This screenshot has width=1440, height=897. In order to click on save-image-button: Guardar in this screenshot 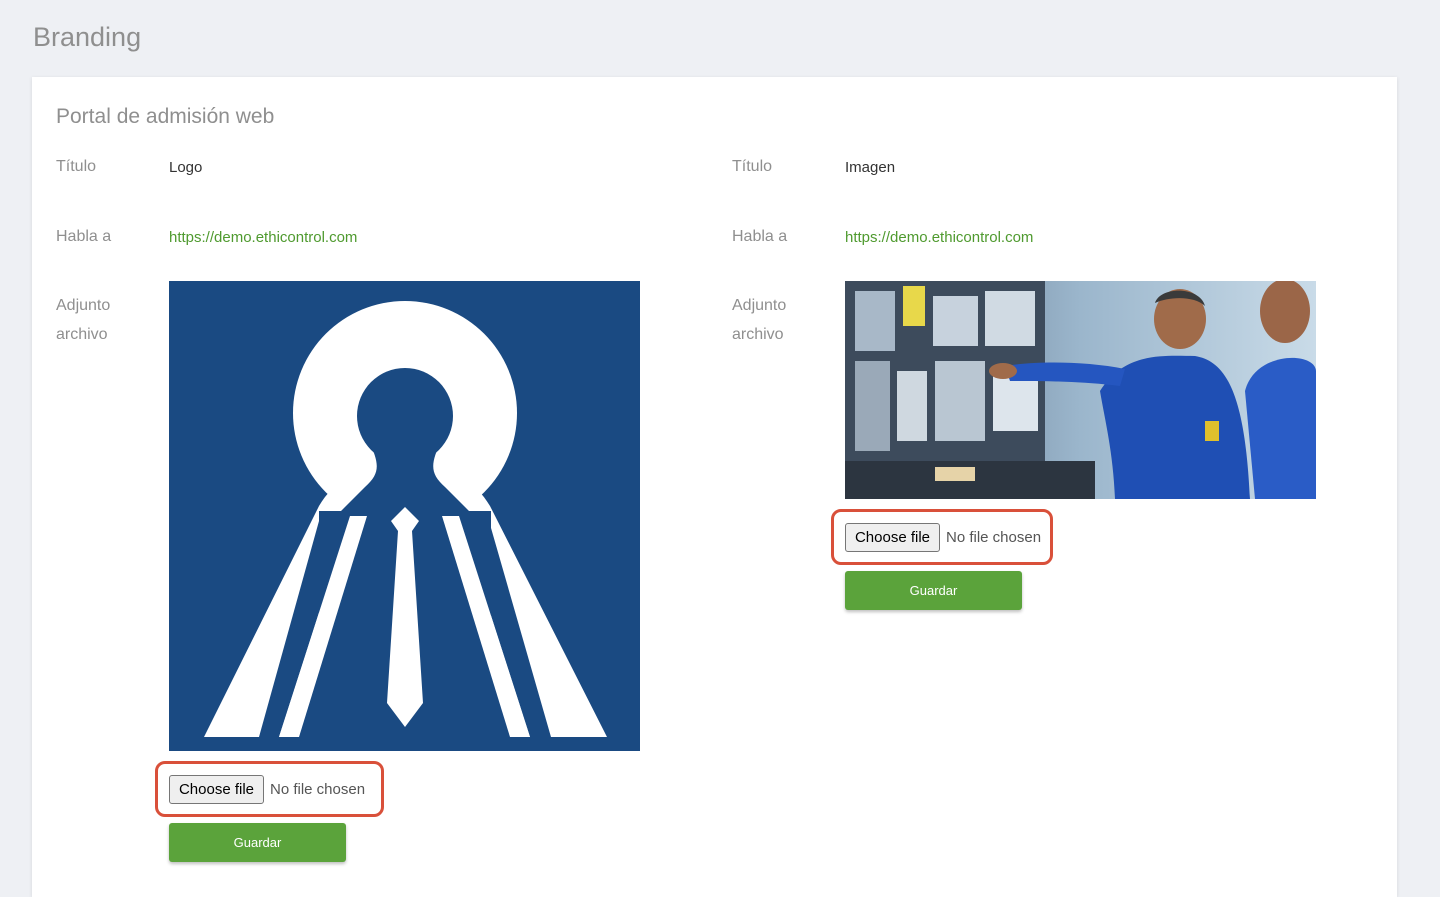, I will do `click(933, 590)`.